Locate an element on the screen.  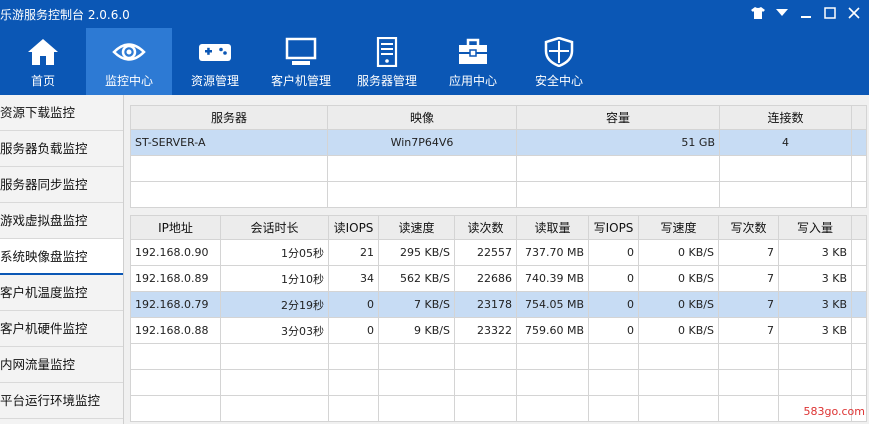
tab-monitor-center-label: 监控中心 is located at coordinates (128, 81).